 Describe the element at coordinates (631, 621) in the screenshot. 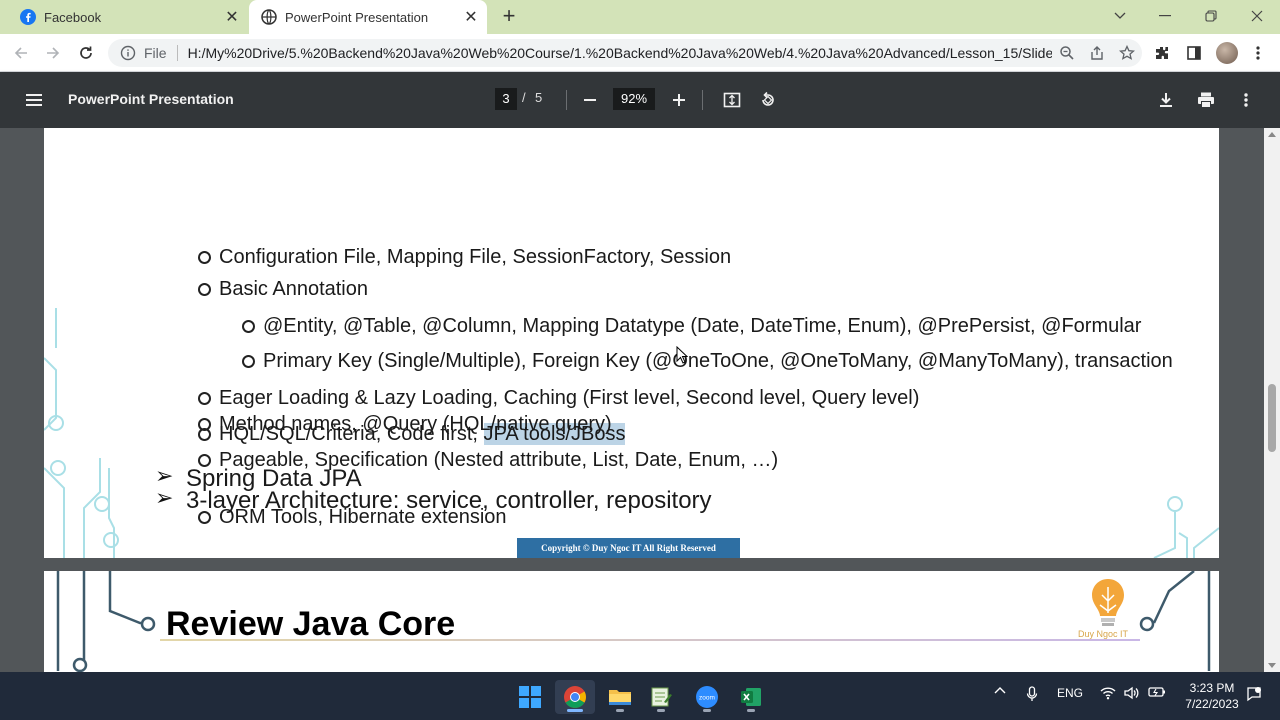

I see `pdf-page-next: Review Java Core Duy Ngoc IT` at that location.